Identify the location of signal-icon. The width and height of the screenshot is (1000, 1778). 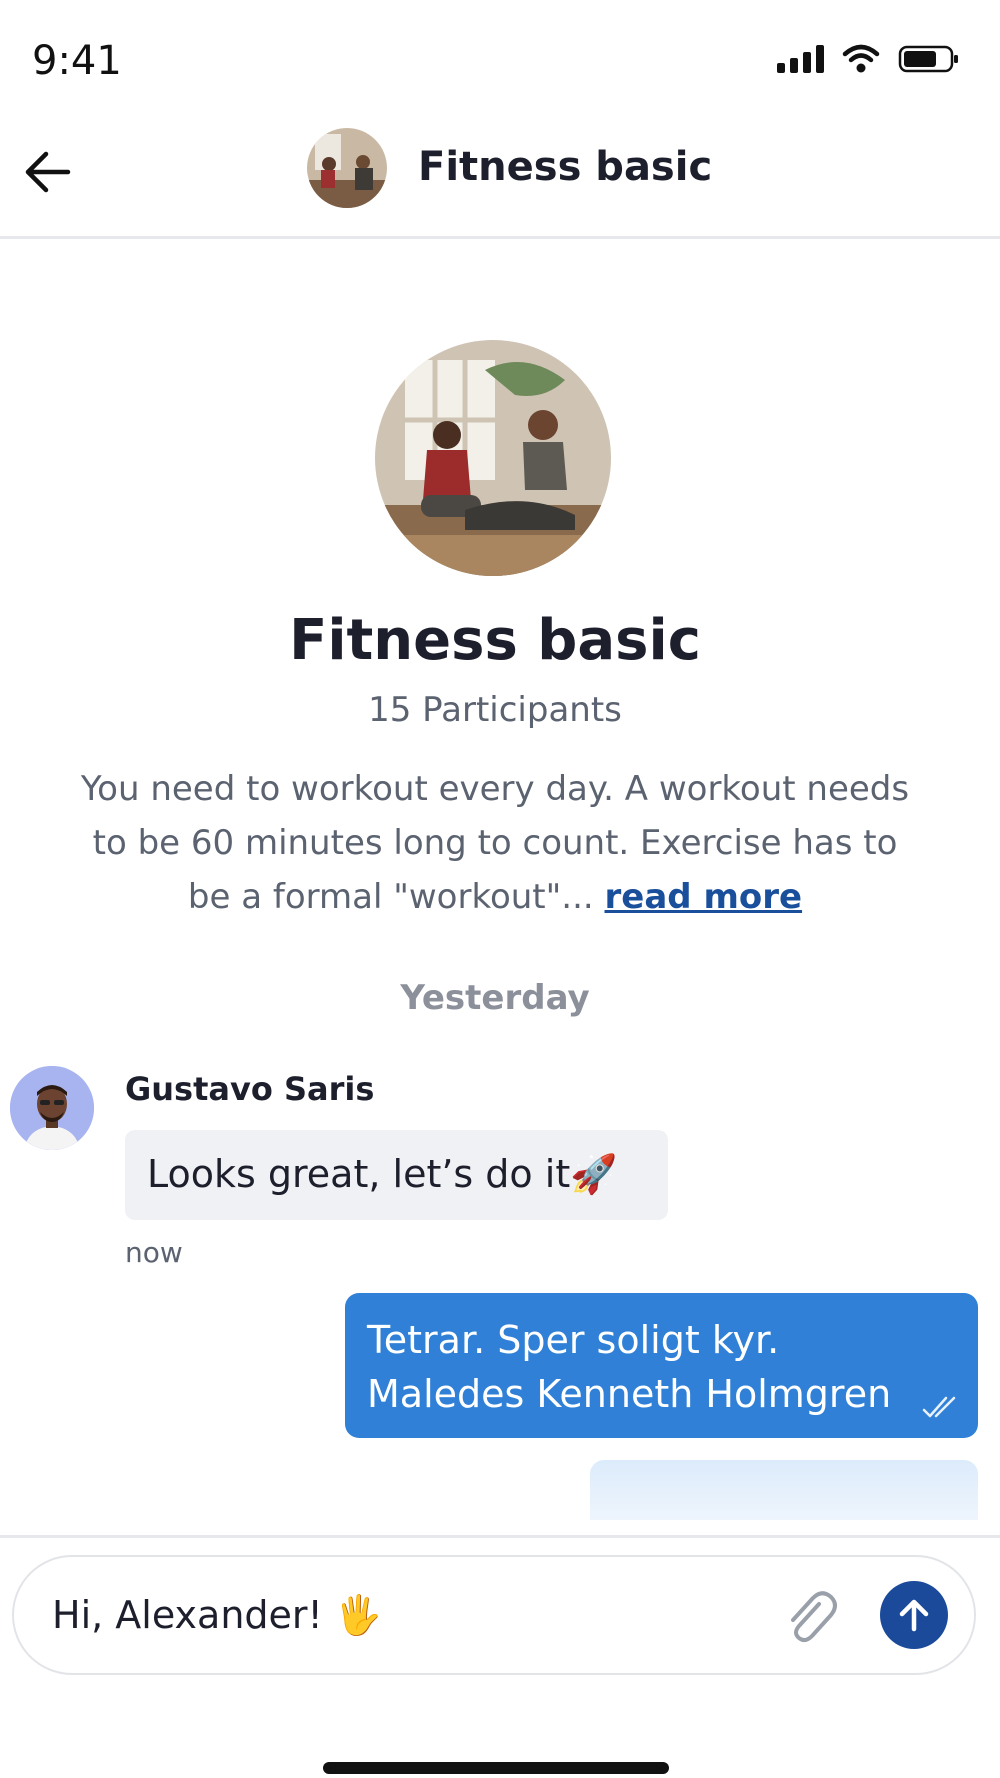
(800, 59).